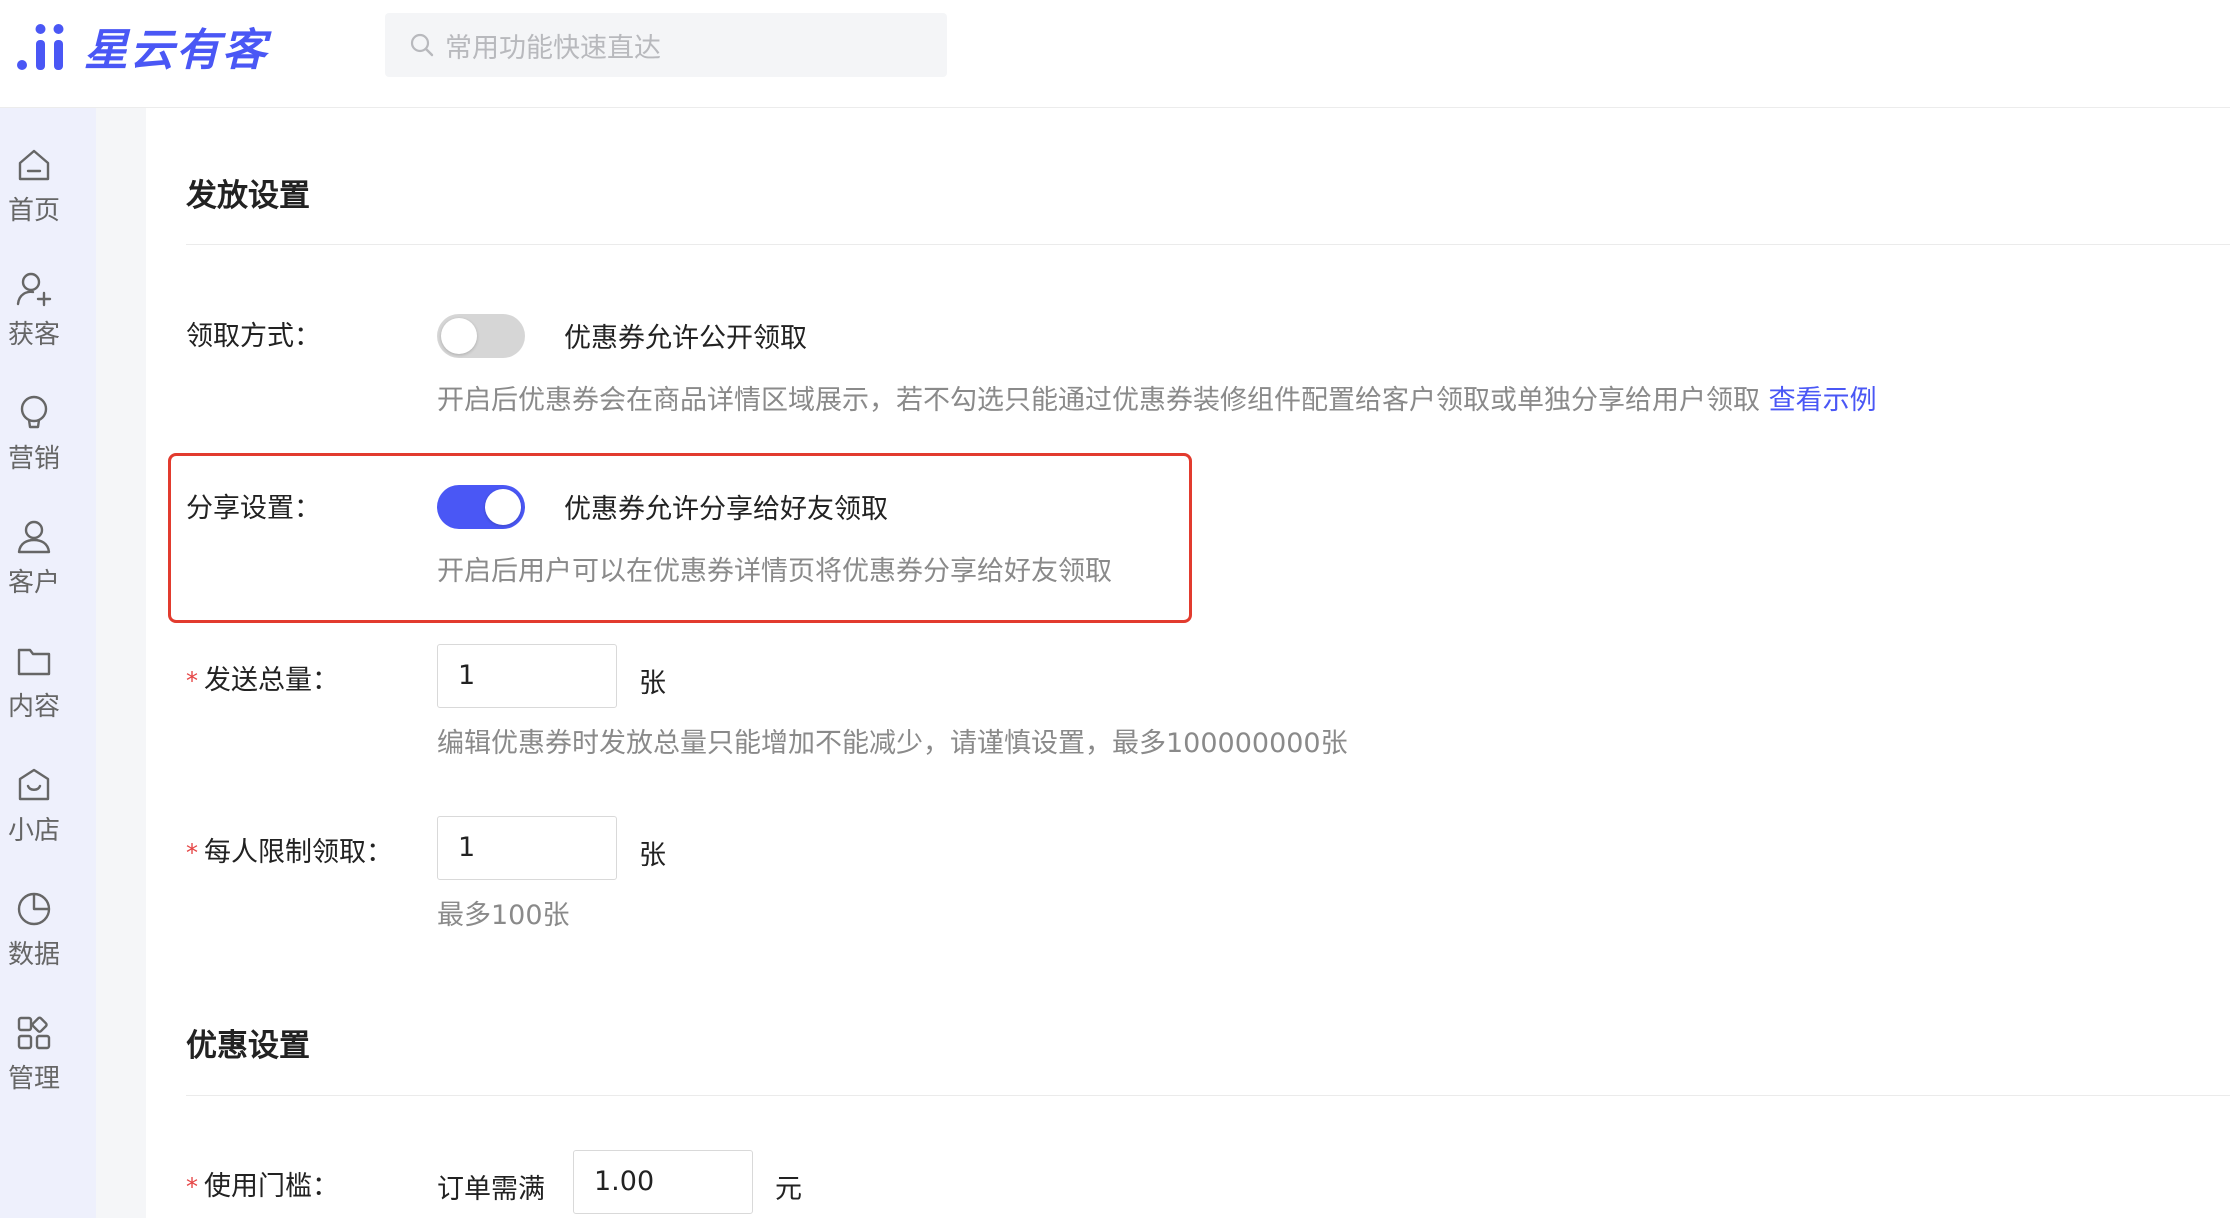 The height and width of the screenshot is (1218, 2230). I want to click on nav-item-marketing: 营销, so click(34, 434).